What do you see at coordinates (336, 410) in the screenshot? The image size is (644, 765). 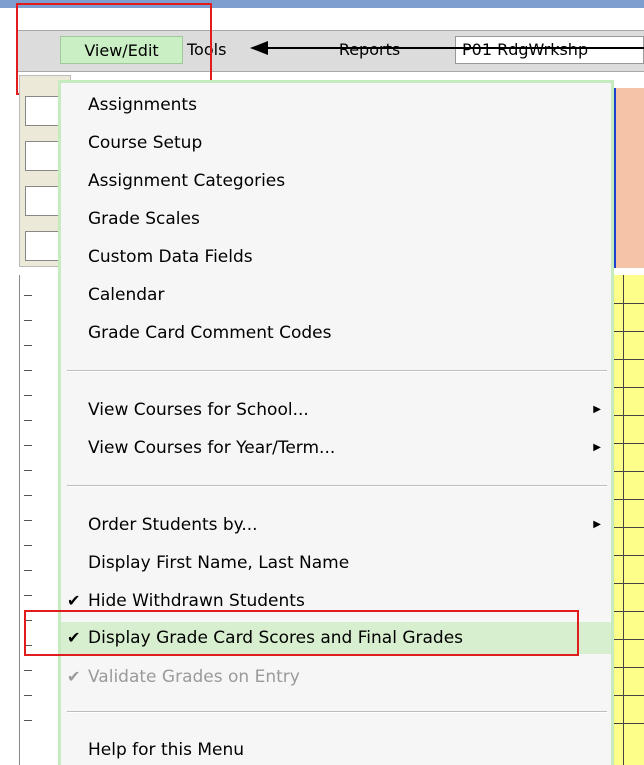 I see `menu-item-view-courses-school: View Courses for School... ▶` at bounding box center [336, 410].